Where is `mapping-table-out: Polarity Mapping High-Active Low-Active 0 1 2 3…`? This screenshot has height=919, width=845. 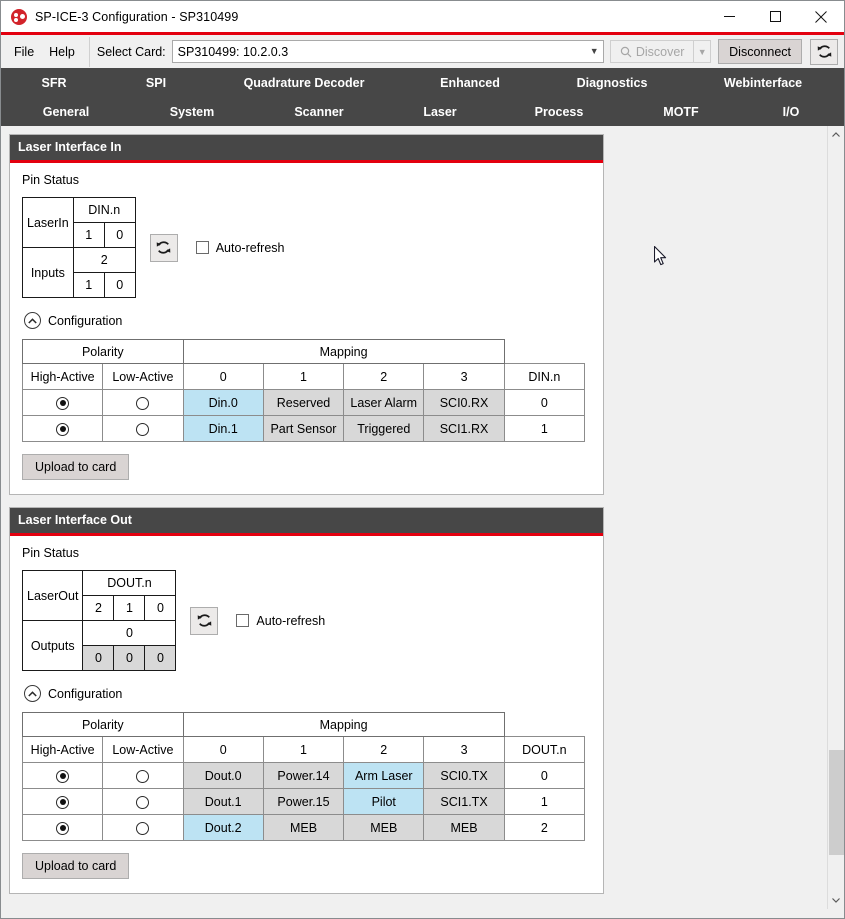
mapping-table-out: Polarity Mapping High-Active Low-Active 0 1 2 3… is located at coordinates (303, 776).